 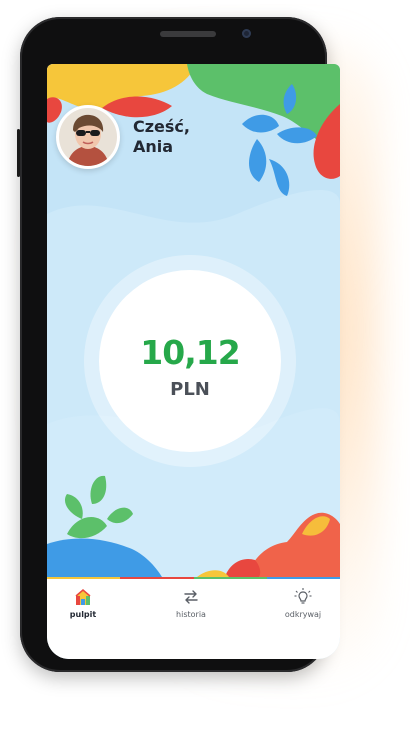 What do you see at coordinates (161, 126) in the screenshot?
I see `greeting-line-1: Cześć,` at bounding box center [161, 126].